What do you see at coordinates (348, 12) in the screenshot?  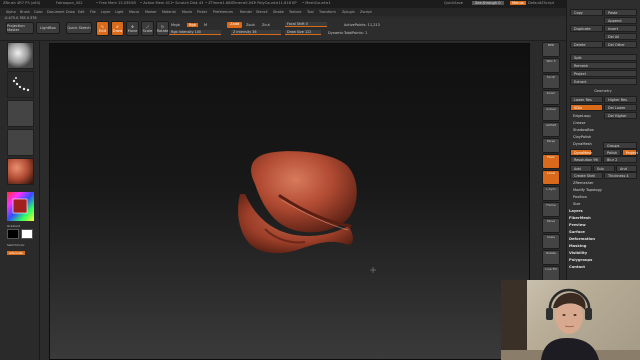 I see `menu-zplugin: Zplugin` at bounding box center [348, 12].